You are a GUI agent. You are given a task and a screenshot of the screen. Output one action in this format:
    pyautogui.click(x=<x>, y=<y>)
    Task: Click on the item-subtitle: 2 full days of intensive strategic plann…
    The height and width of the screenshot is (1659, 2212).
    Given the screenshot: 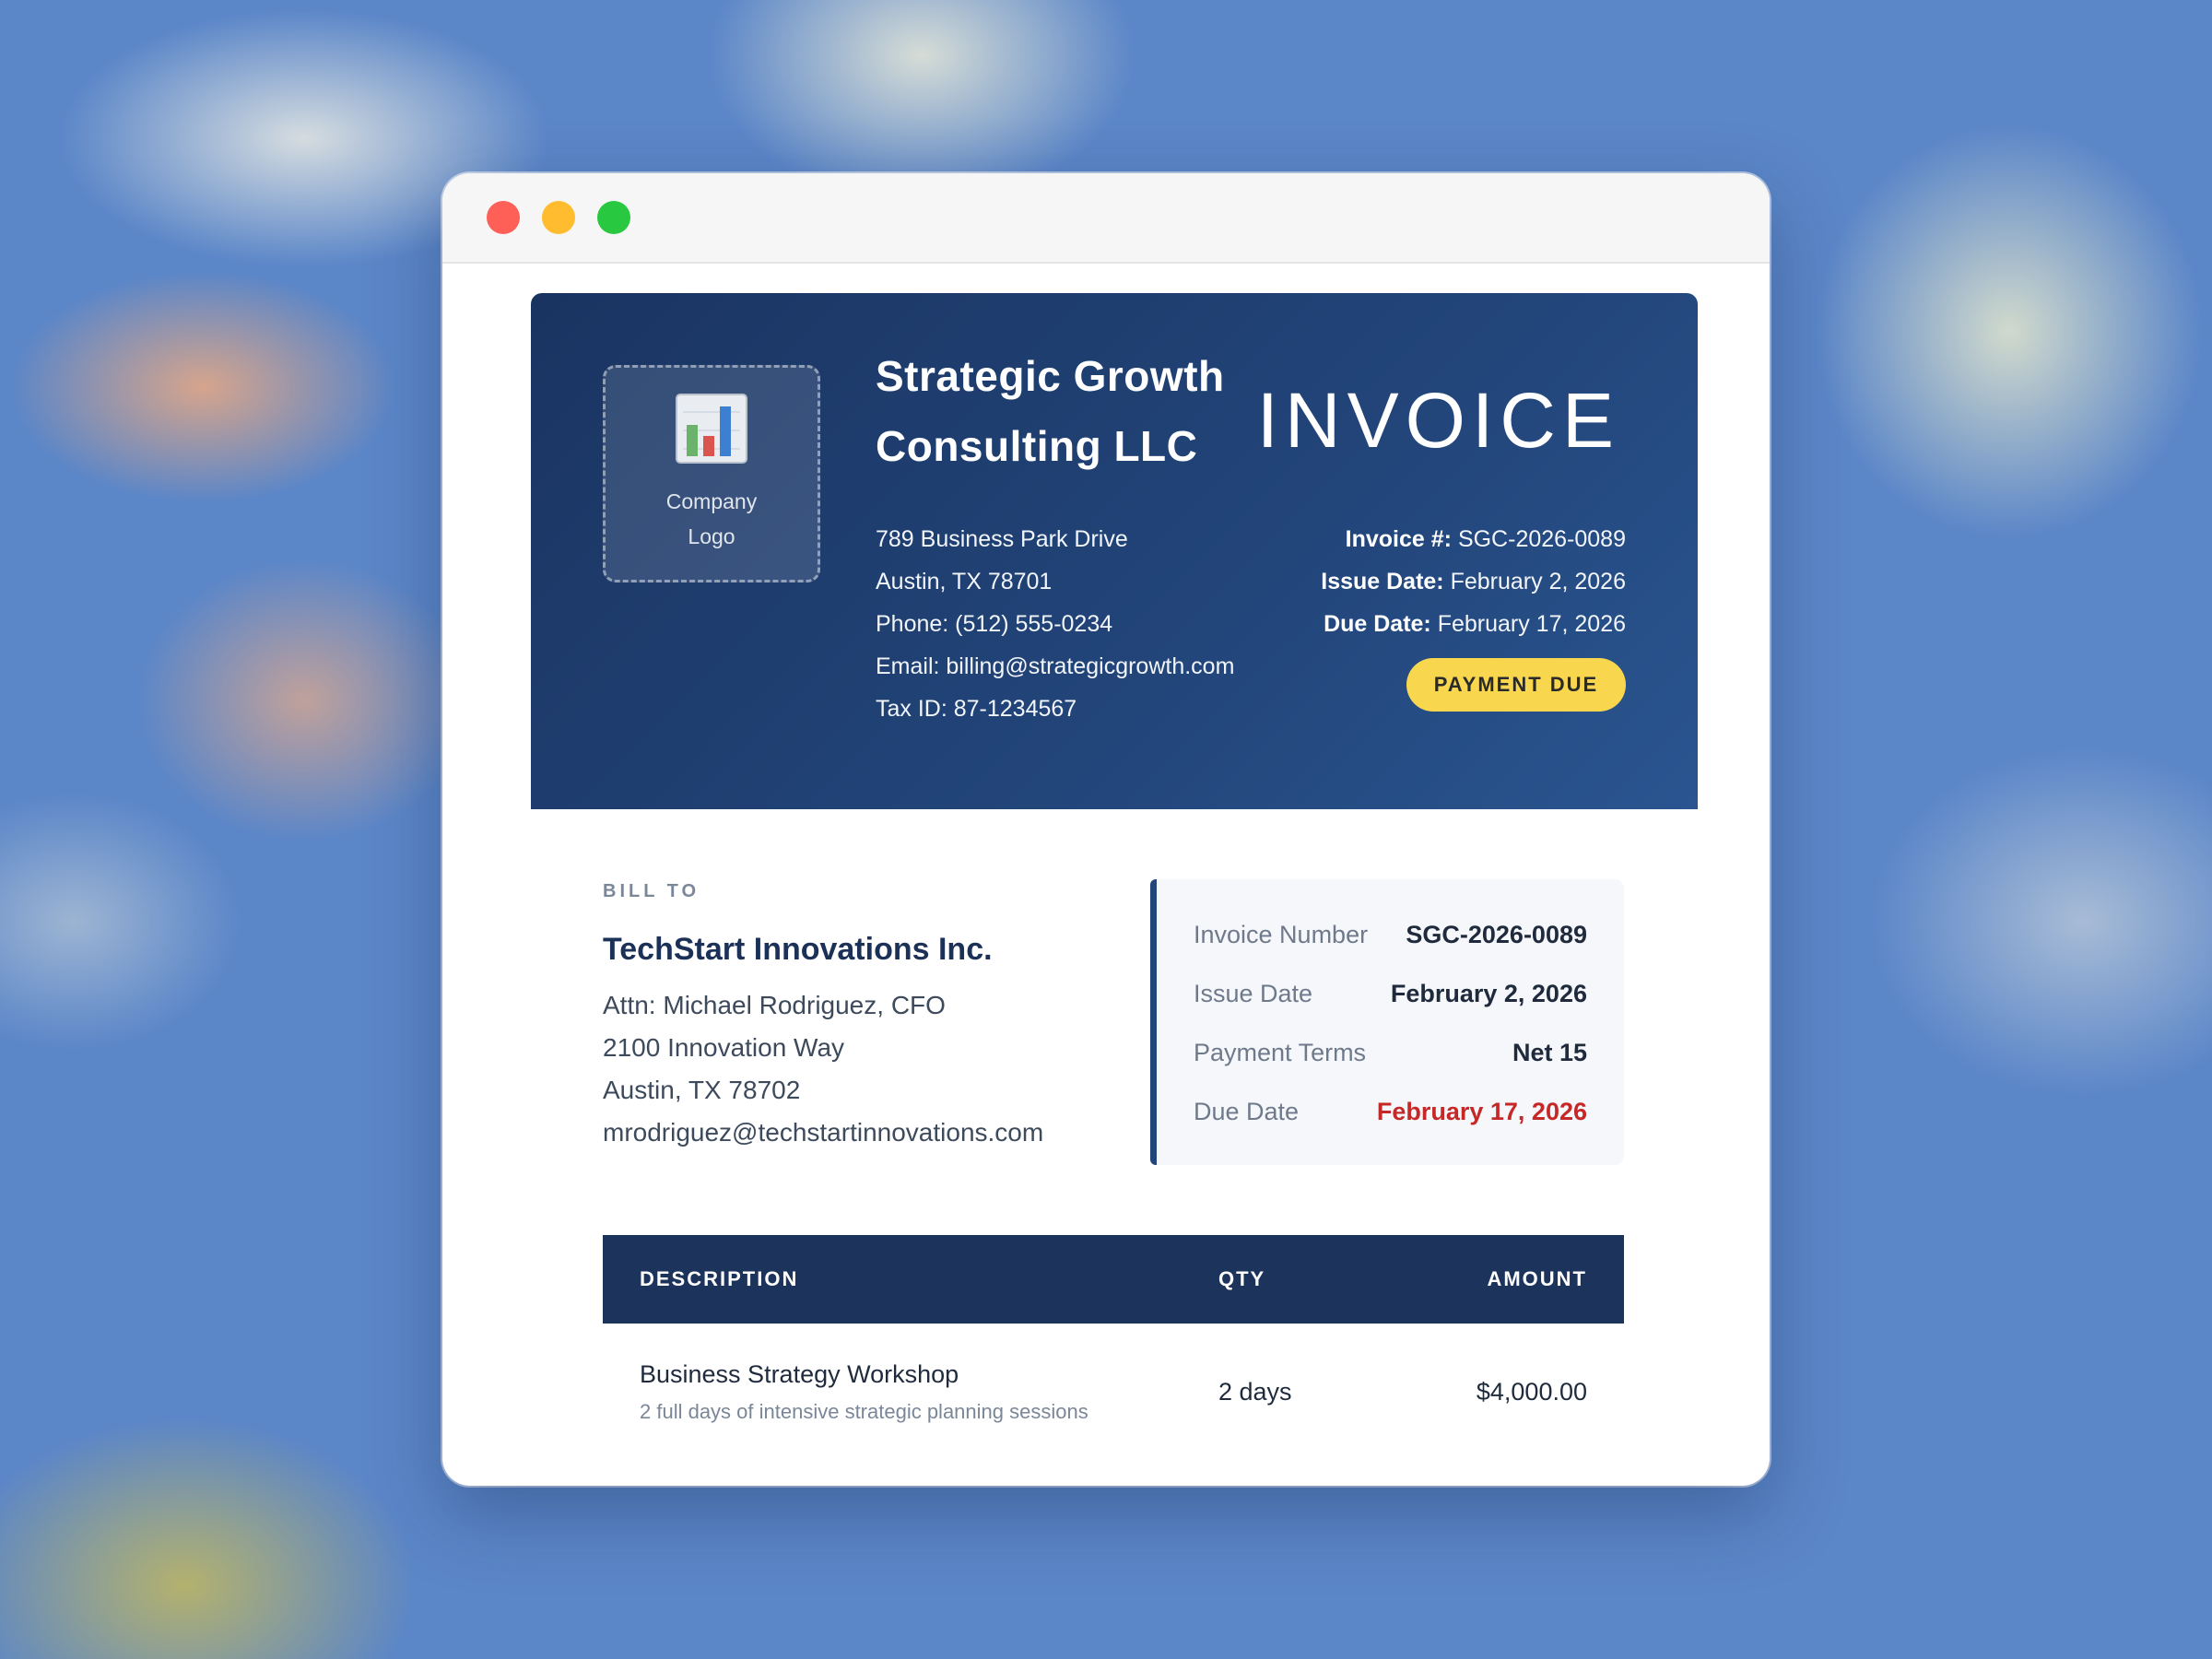 What is the action you would take?
    pyautogui.click(x=864, y=1411)
    